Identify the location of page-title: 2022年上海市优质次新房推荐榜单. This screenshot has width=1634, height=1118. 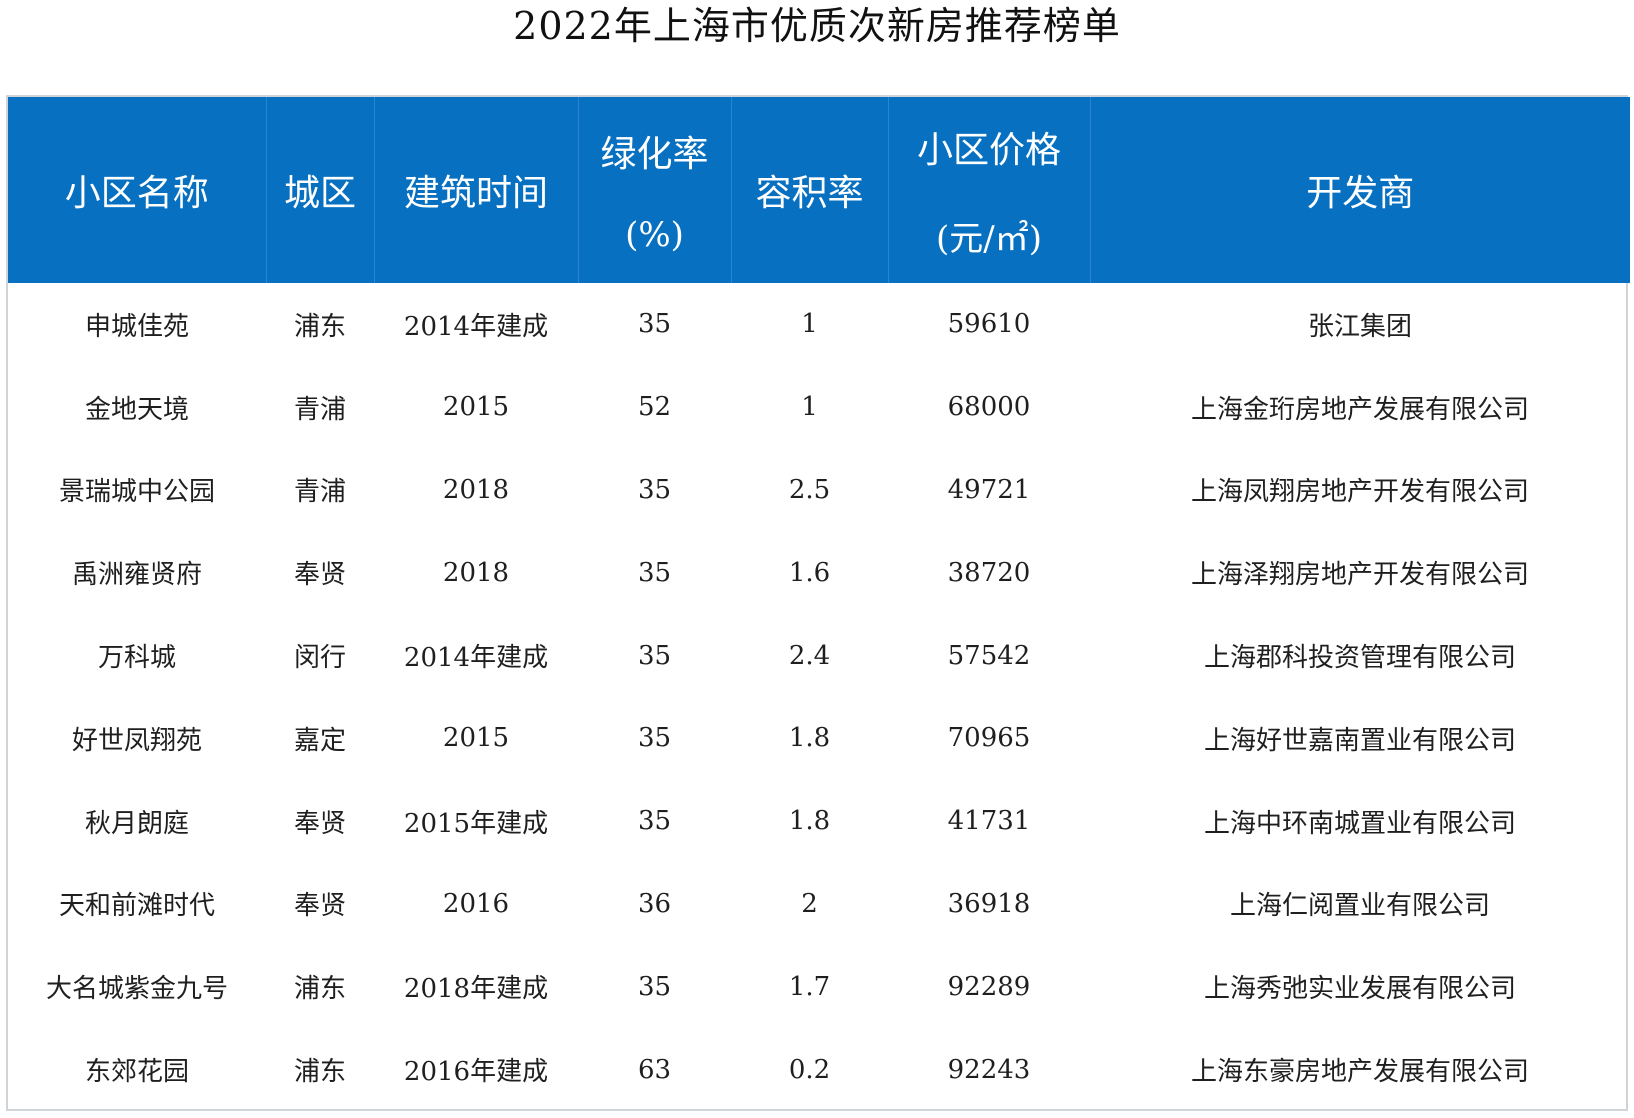
(817, 26).